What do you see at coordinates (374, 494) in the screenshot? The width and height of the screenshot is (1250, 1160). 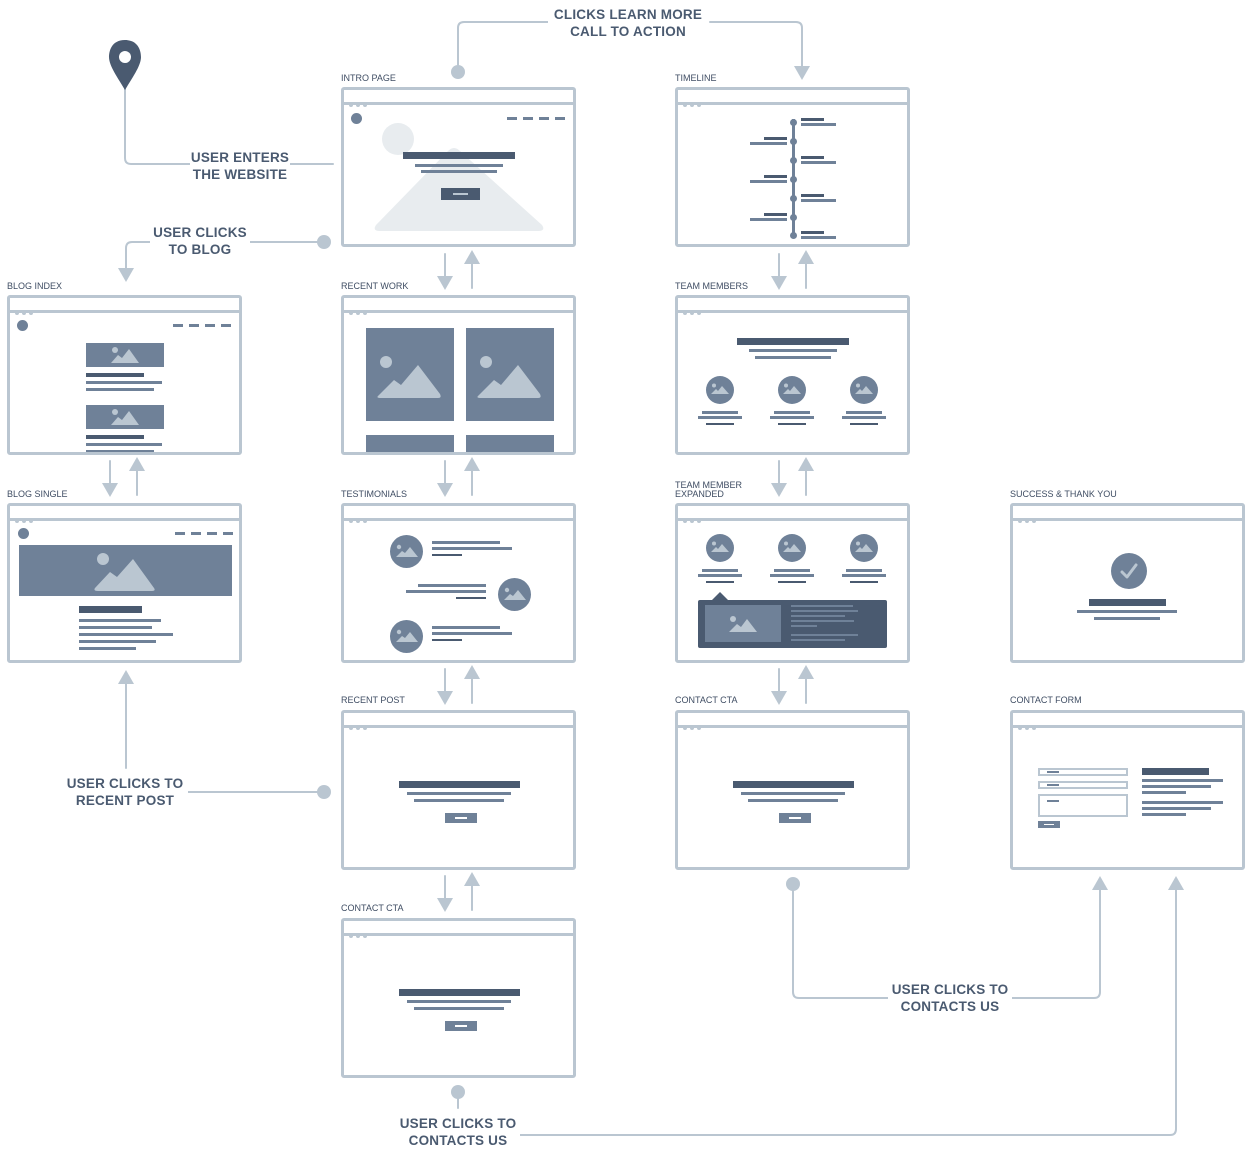 I see `screen-title-testimonials: TESTIMONIALS` at bounding box center [374, 494].